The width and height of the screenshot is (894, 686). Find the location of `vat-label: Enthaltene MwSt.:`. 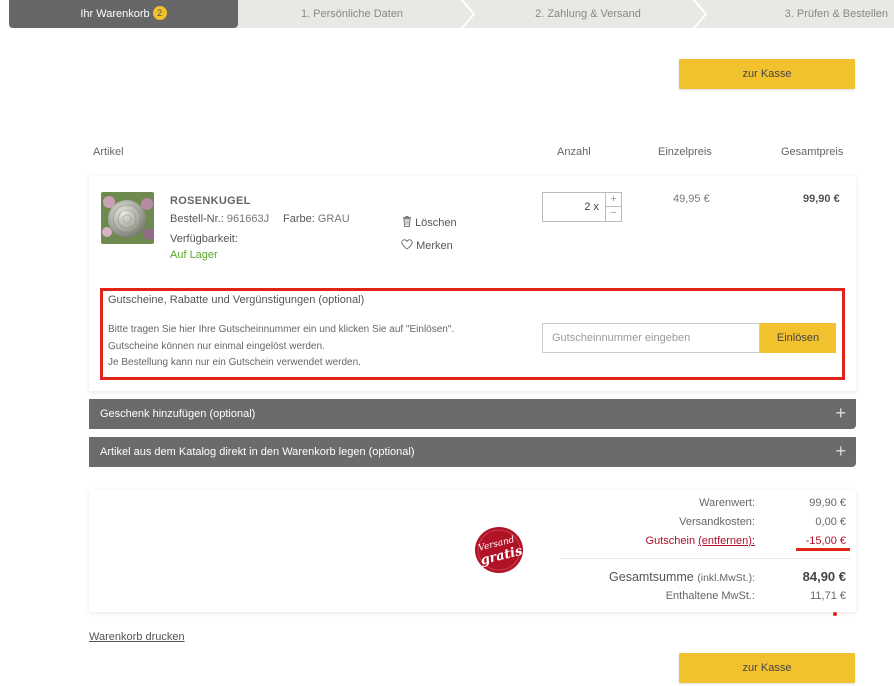

vat-label: Enthaltene MwSt.: is located at coordinates (710, 596).